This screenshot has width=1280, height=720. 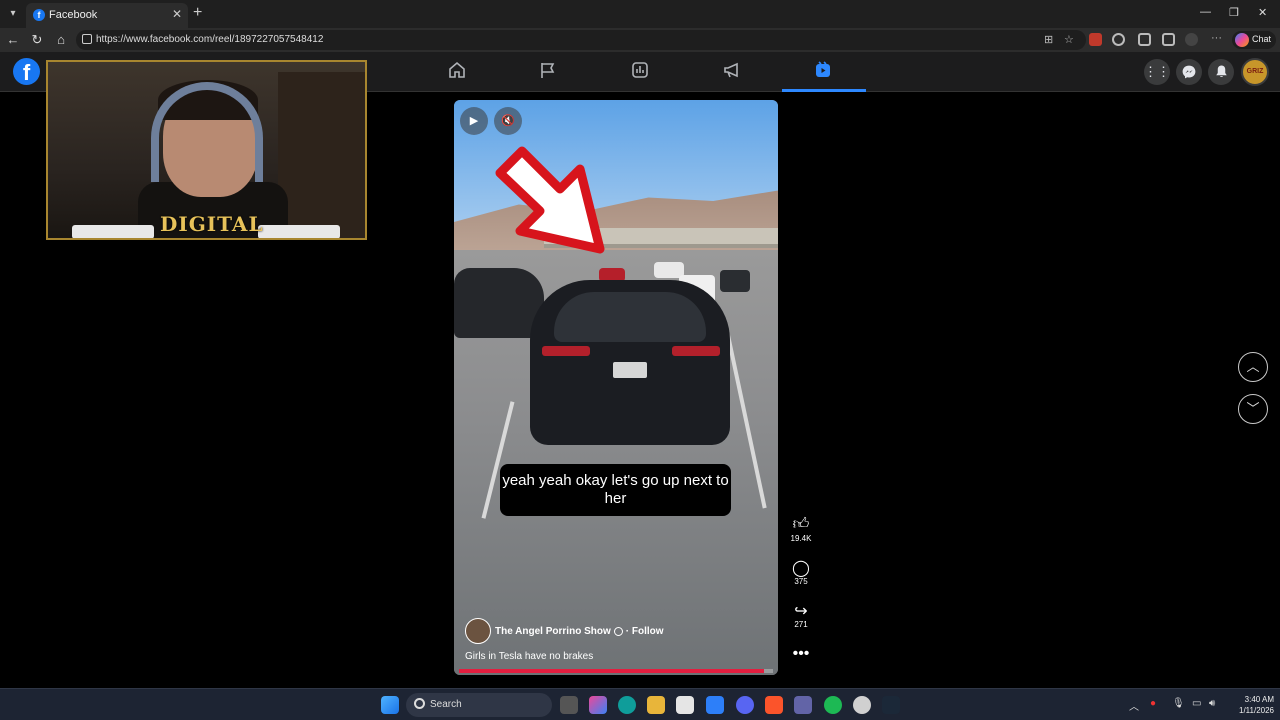 What do you see at coordinates (774, 705) in the screenshot?
I see `brave-icon` at bounding box center [774, 705].